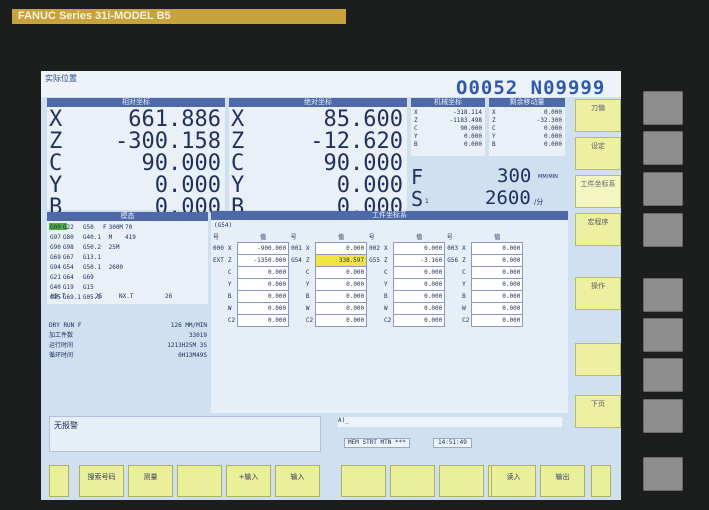 This screenshot has height=510, width=709. What do you see at coordinates (223, 225) in the screenshot?
I see `wcs-g54-label: (G54)` at bounding box center [223, 225].